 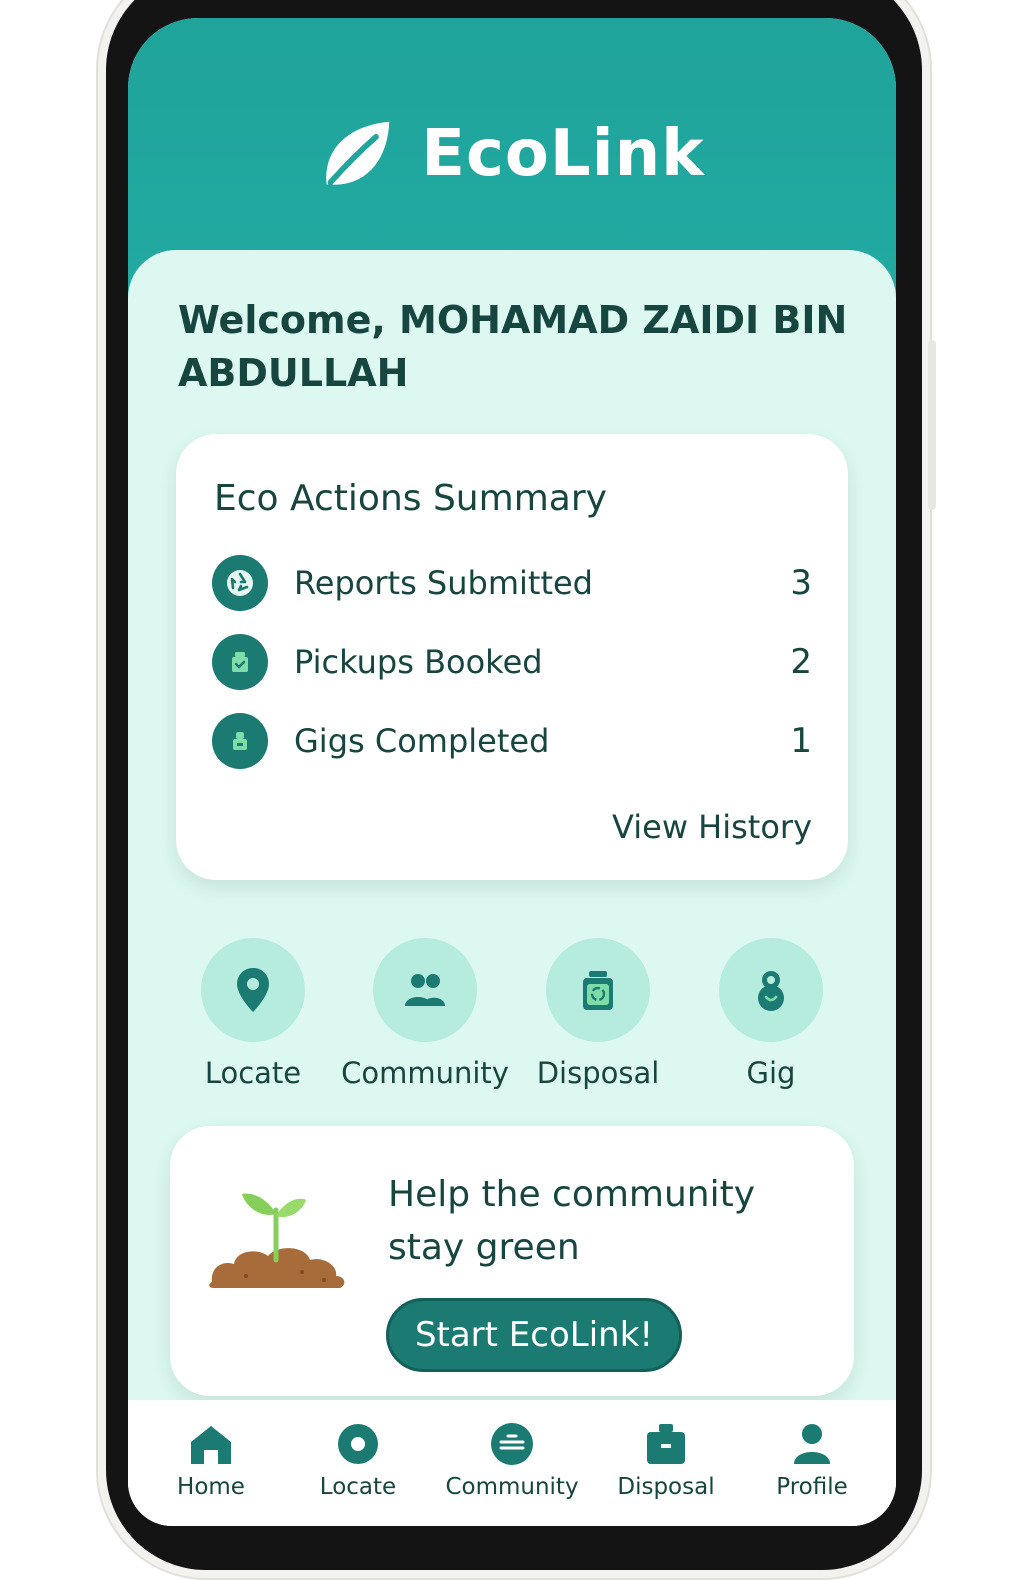 What do you see at coordinates (410, 498) in the screenshot?
I see `summary-title: Eco Actions Summary` at bounding box center [410, 498].